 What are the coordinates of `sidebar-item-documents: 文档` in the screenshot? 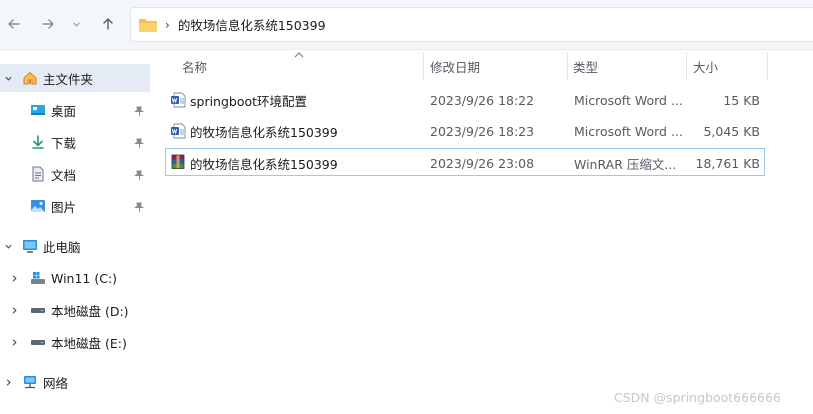 It's located at (75, 174).